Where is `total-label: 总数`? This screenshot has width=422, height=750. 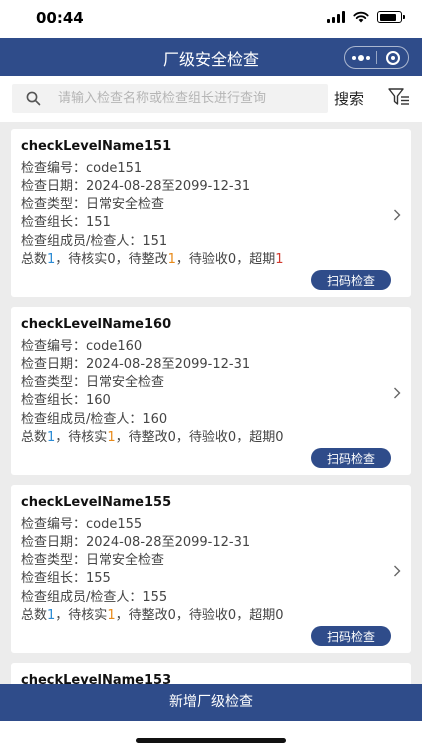 total-label: 总数 is located at coordinates (34, 437).